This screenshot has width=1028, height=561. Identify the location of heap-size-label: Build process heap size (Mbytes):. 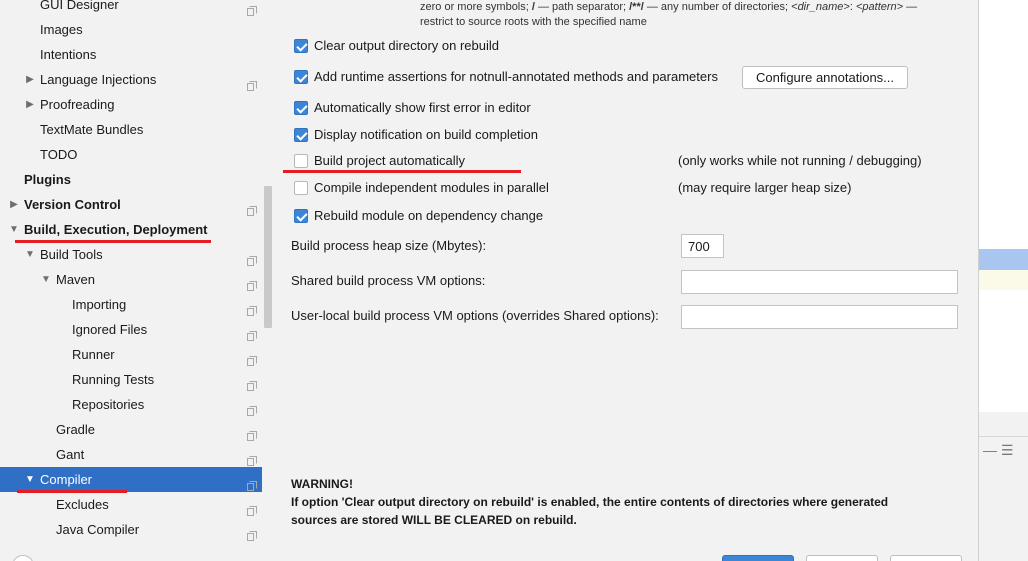
(389, 245).